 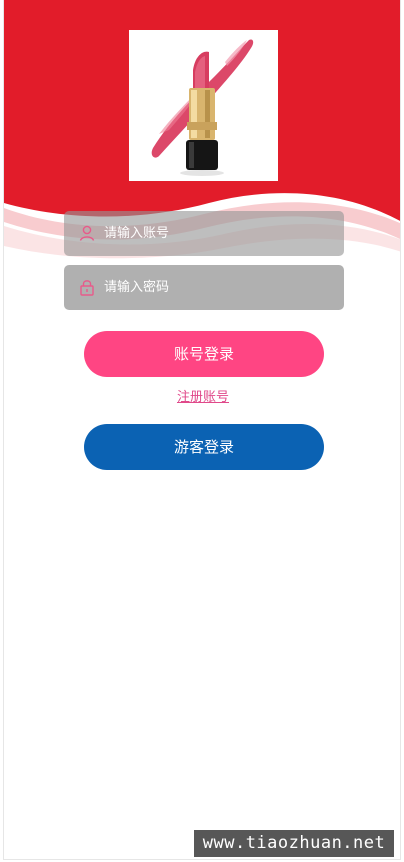 I want to click on watermark-badge: www.tiaozhuan.net, so click(x=294, y=843).